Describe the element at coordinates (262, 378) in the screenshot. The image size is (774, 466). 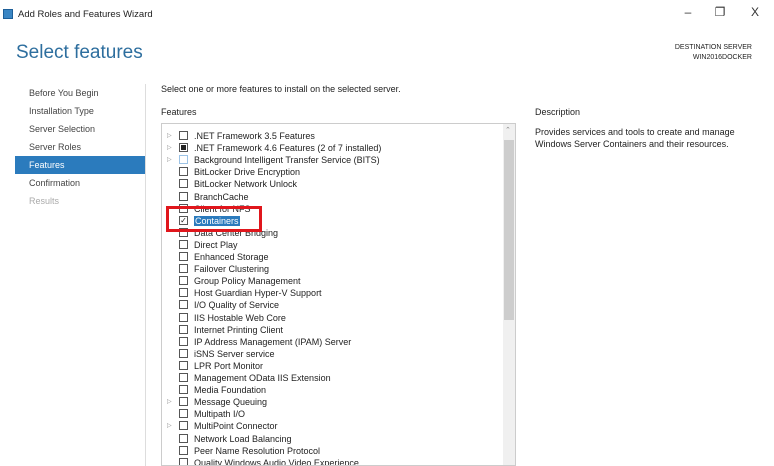
I see `feature-label-text: Management OData IIS Extension` at that location.